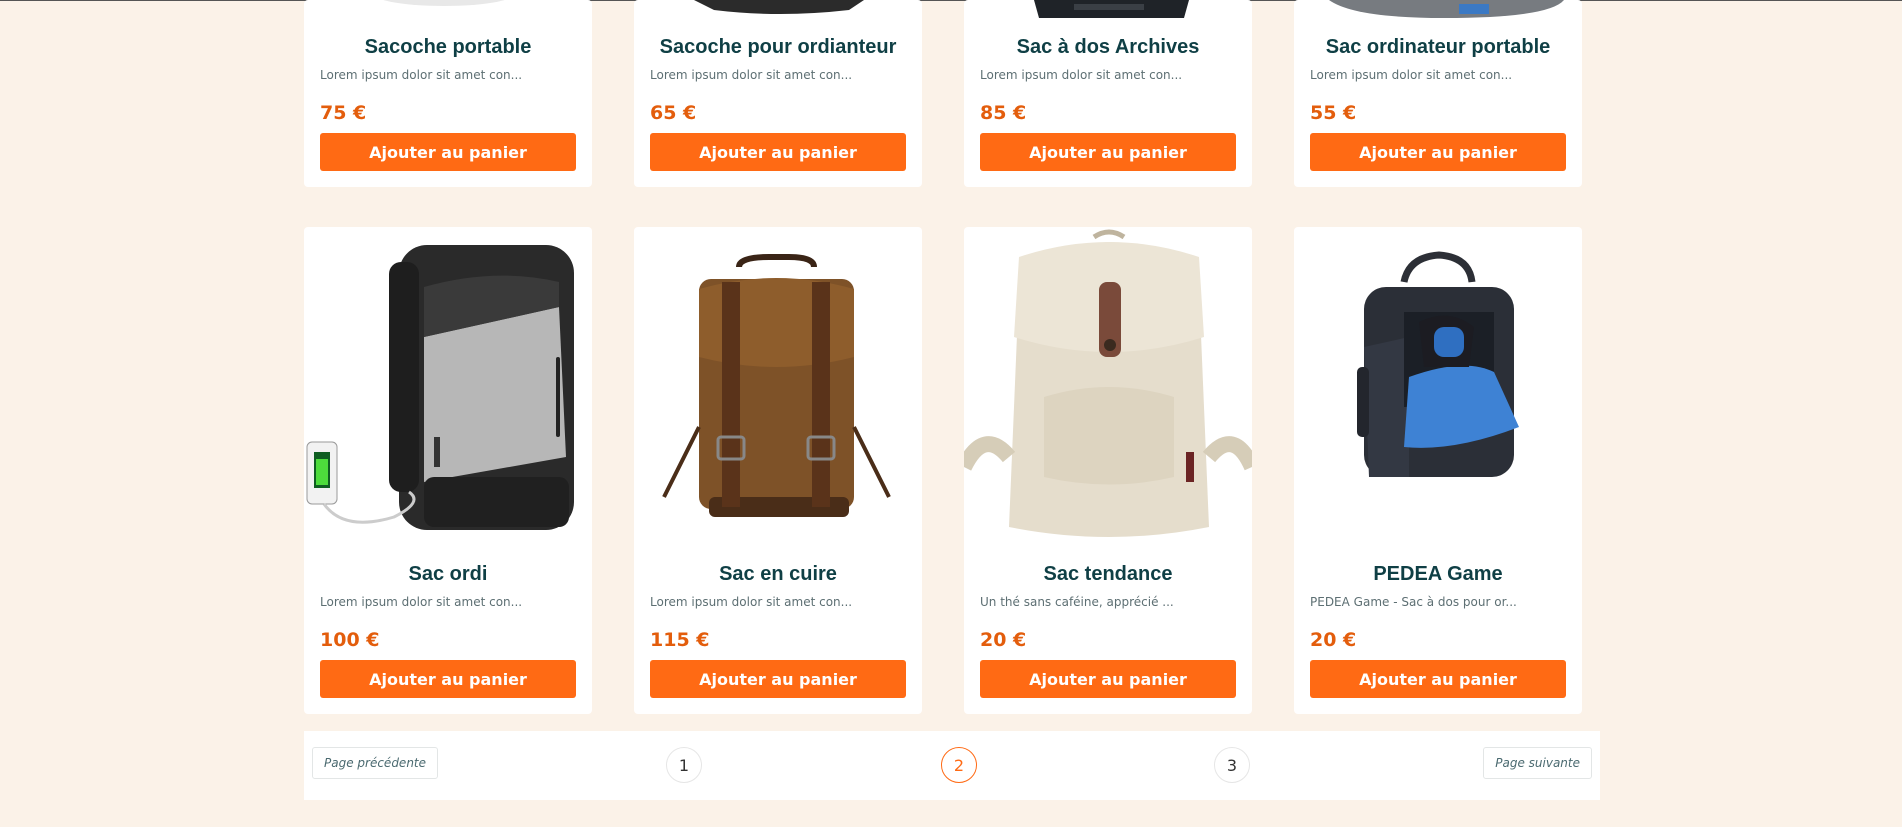 The image size is (1902, 827). What do you see at coordinates (1438, 47) in the screenshot?
I see `product-title: Sac ordinateur portable` at bounding box center [1438, 47].